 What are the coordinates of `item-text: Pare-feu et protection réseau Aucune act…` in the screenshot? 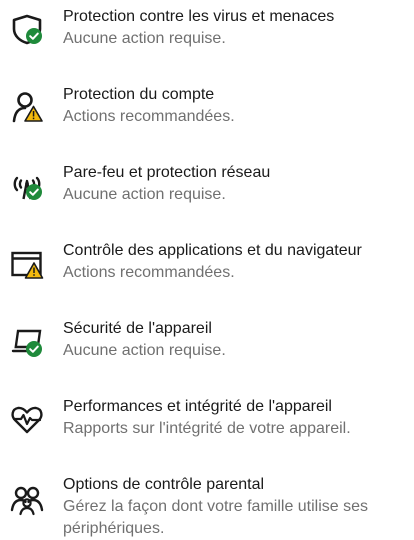 It's located at (236, 184).